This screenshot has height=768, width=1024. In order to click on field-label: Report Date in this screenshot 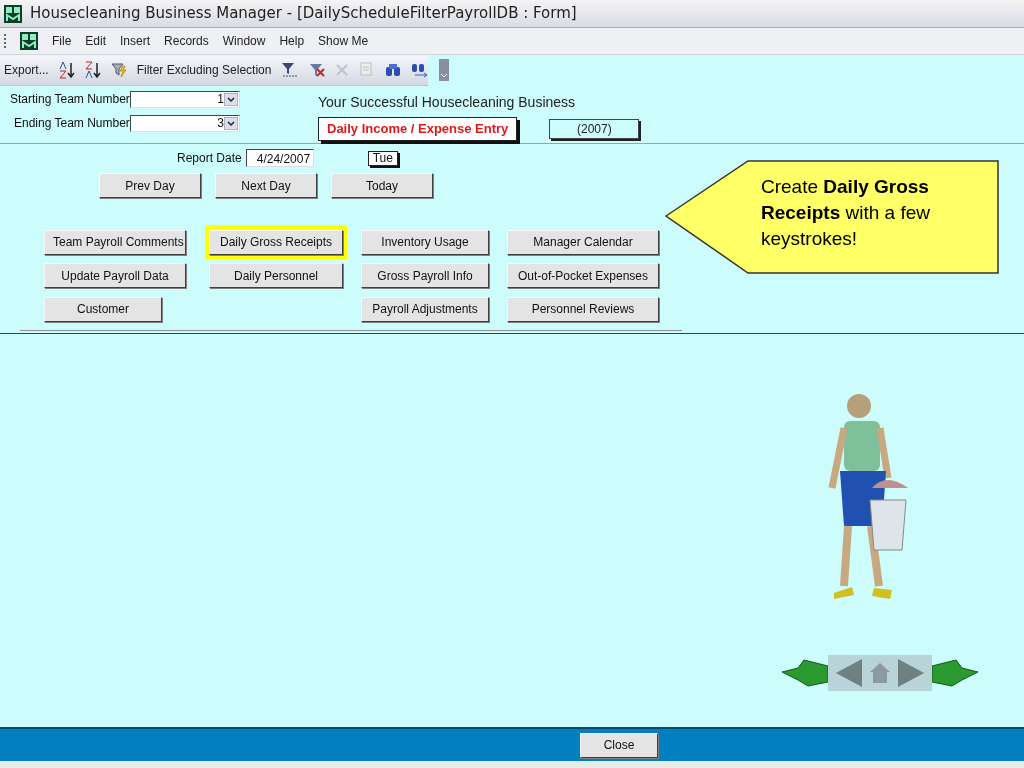, I will do `click(209, 158)`.